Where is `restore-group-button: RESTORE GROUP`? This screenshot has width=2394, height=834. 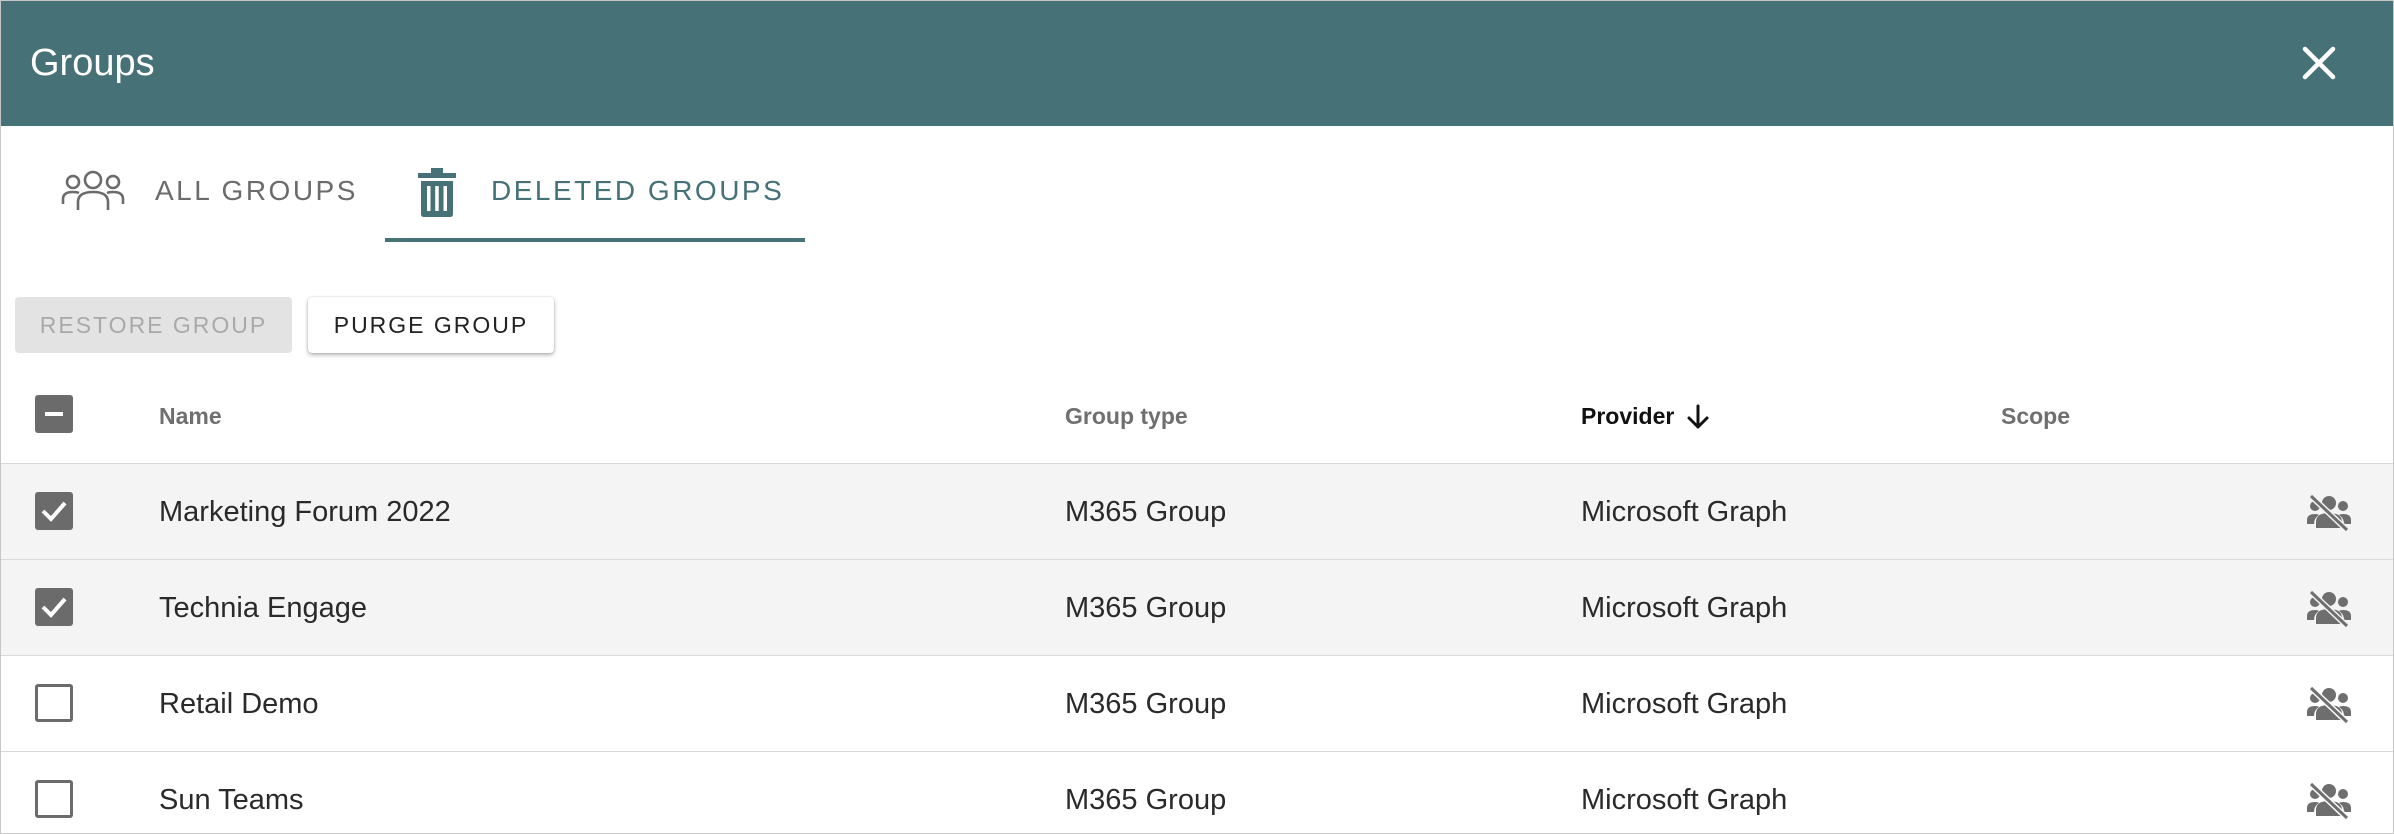 restore-group-button: RESTORE GROUP is located at coordinates (153, 325).